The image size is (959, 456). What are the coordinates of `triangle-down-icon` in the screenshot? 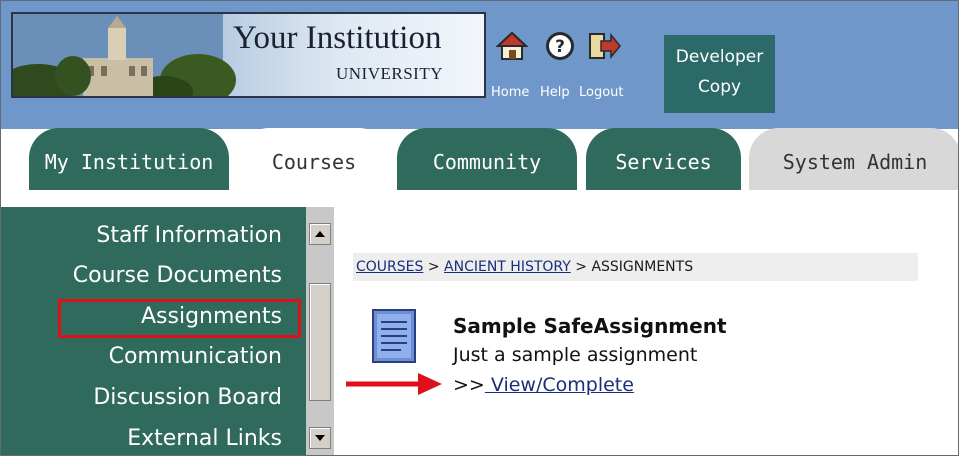 It's located at (320, 438).